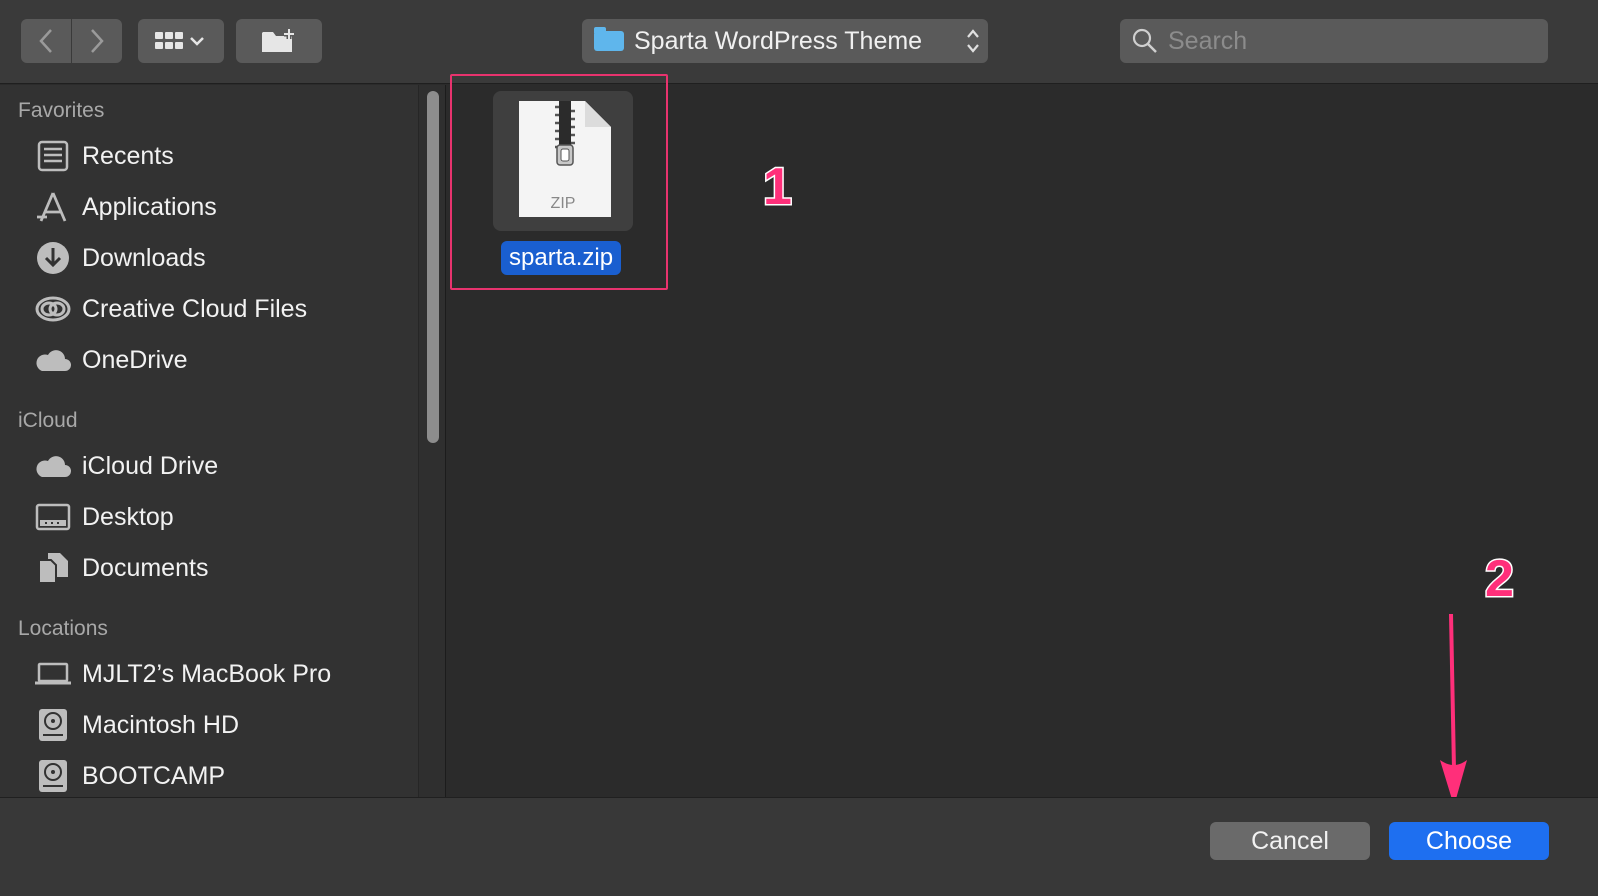 The width and height of the screenshot is (1598, 896). Describe the element at coordinates (149, 206) in the screenshot. I see `sidebar-item-label: Applications` at that location.